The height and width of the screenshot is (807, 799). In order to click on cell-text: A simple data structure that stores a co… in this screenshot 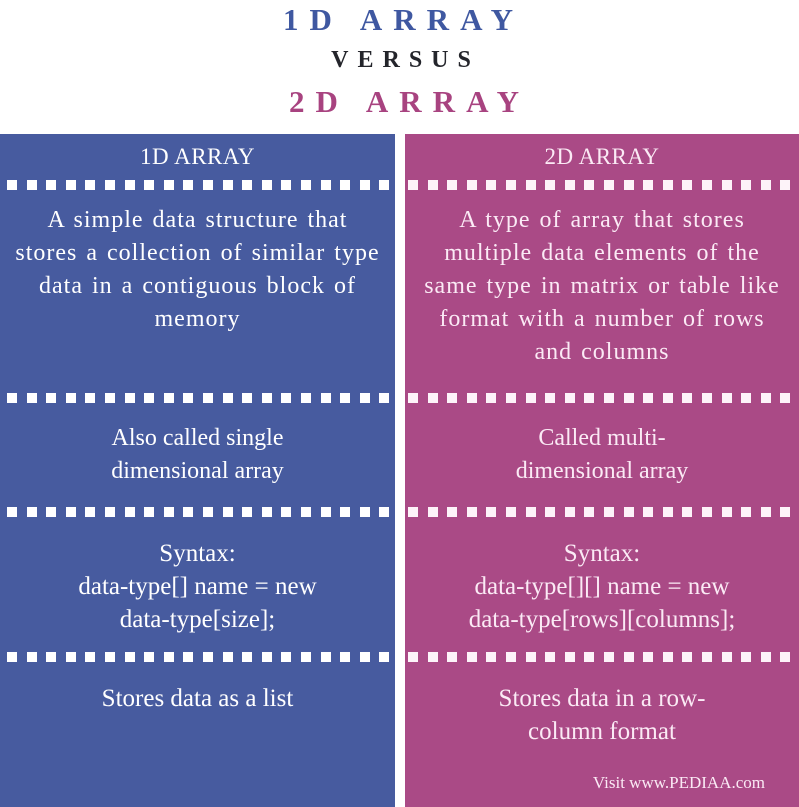, I will do `click(197, 269)`.